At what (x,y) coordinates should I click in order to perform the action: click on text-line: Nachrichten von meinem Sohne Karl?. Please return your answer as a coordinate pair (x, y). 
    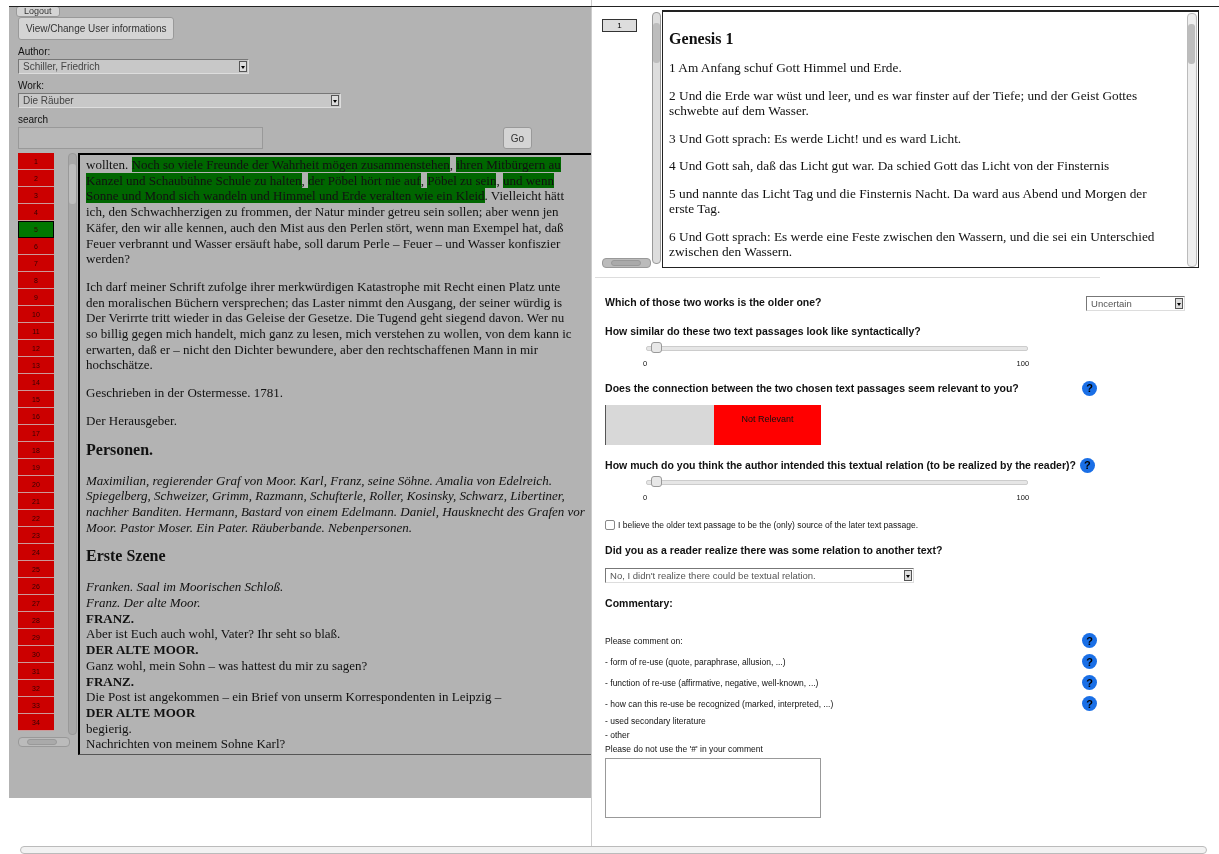
    Looking at the image, I should click on (186, 744).